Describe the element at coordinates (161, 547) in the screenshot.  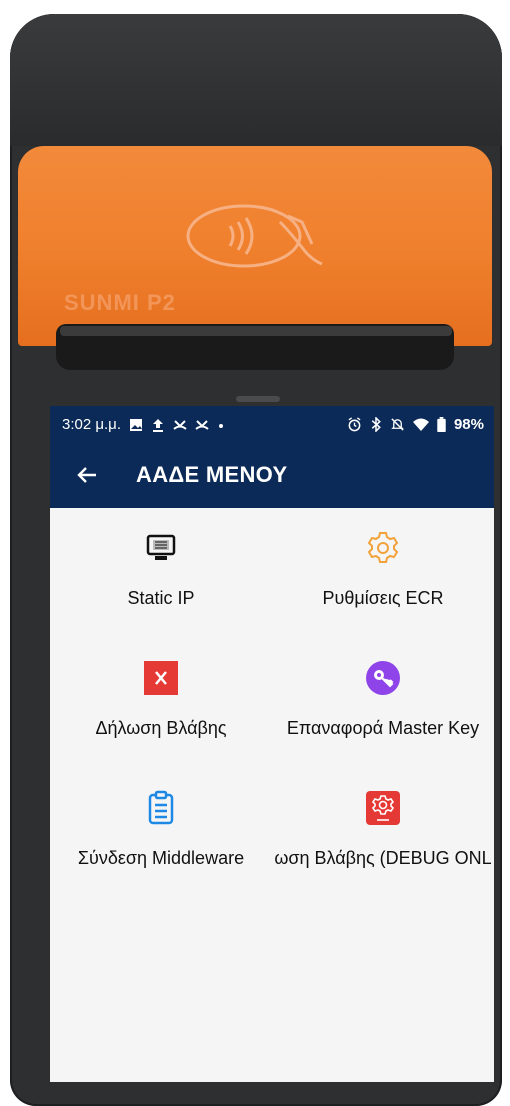
I see `monitor-icon` at that location.